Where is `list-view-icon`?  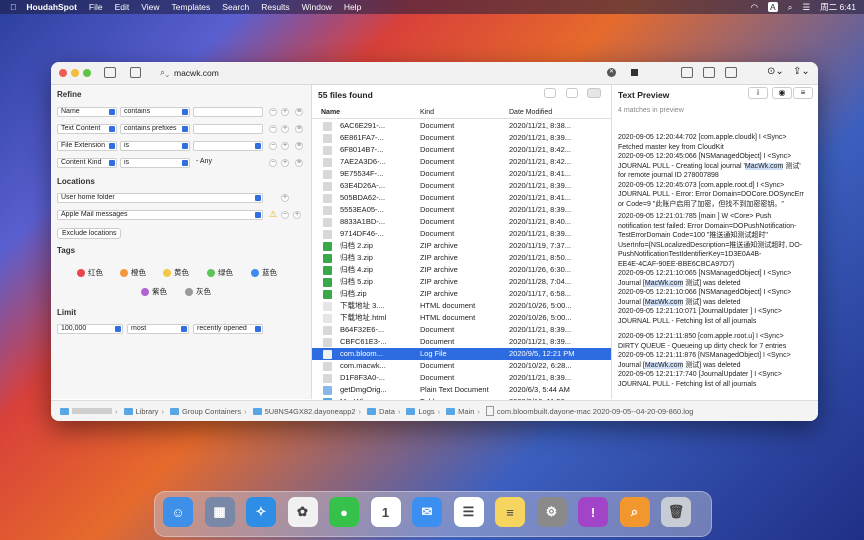 list-view-icon is located at coordinates (594, 93).